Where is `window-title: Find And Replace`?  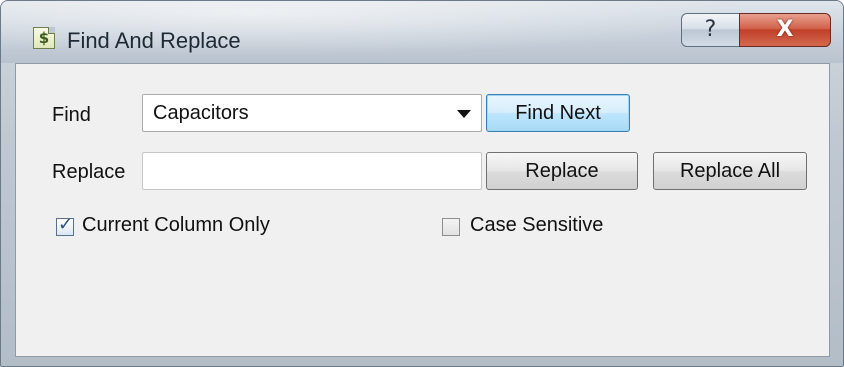 window-title: Find And Replace is located at coordinates (154, 40).